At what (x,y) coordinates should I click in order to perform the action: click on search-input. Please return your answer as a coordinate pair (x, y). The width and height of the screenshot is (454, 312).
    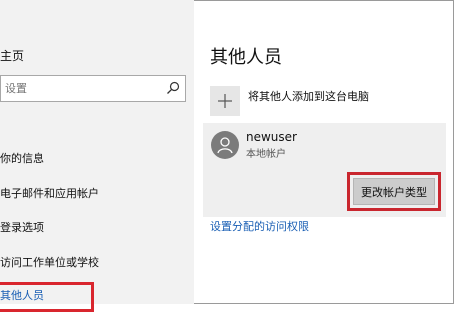
    Looking at the image, I should click on (85, 88).